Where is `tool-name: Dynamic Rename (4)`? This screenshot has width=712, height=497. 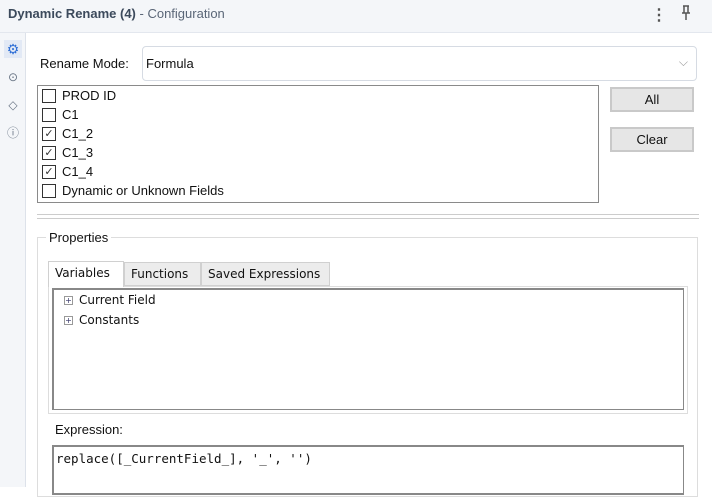 tool-name: Dynamic Rename (4) is located at coordinates (72, 13).